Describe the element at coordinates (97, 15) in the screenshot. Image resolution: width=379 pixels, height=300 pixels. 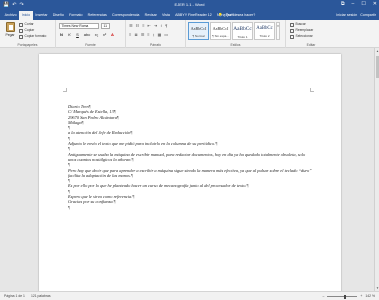
I see `tab-referencias: Referencias` at that location.